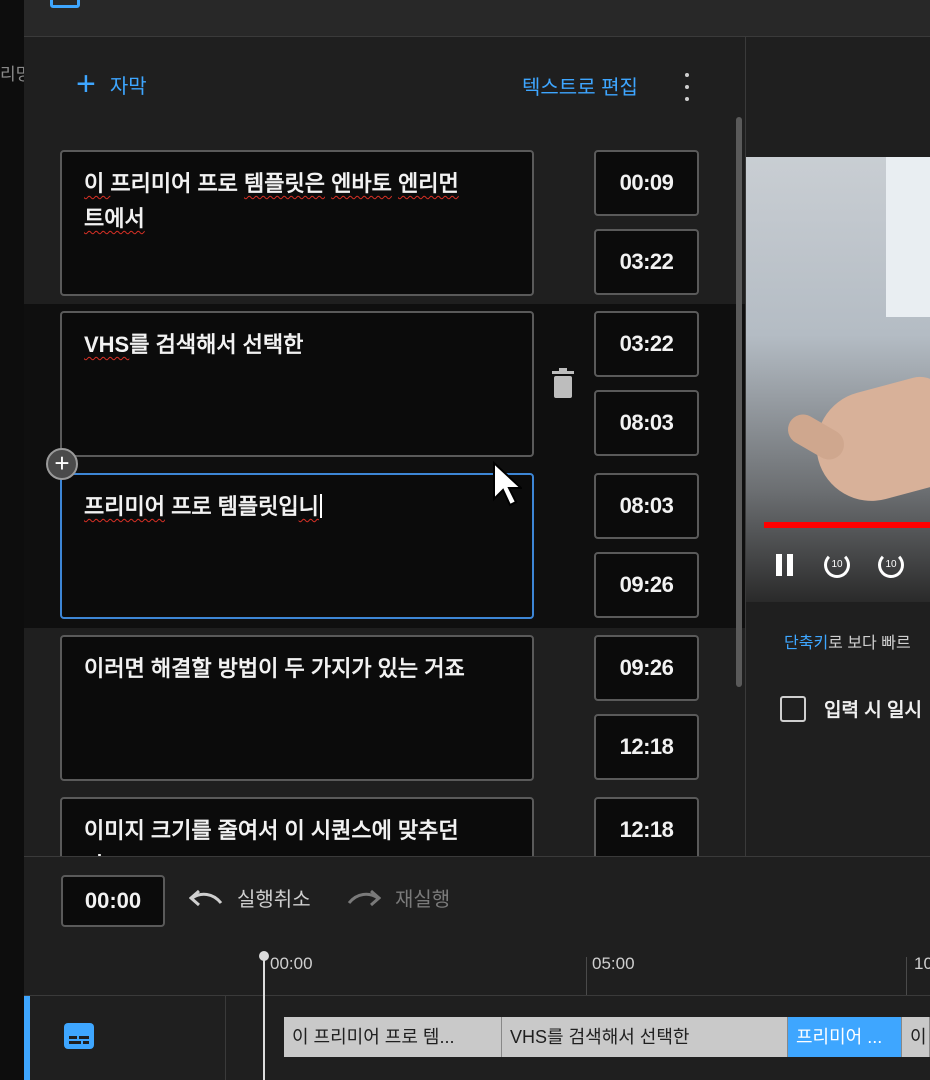 The image size is (930, 1080). I want to click on ruler-tick-label: 00:00, so click(291, 963).